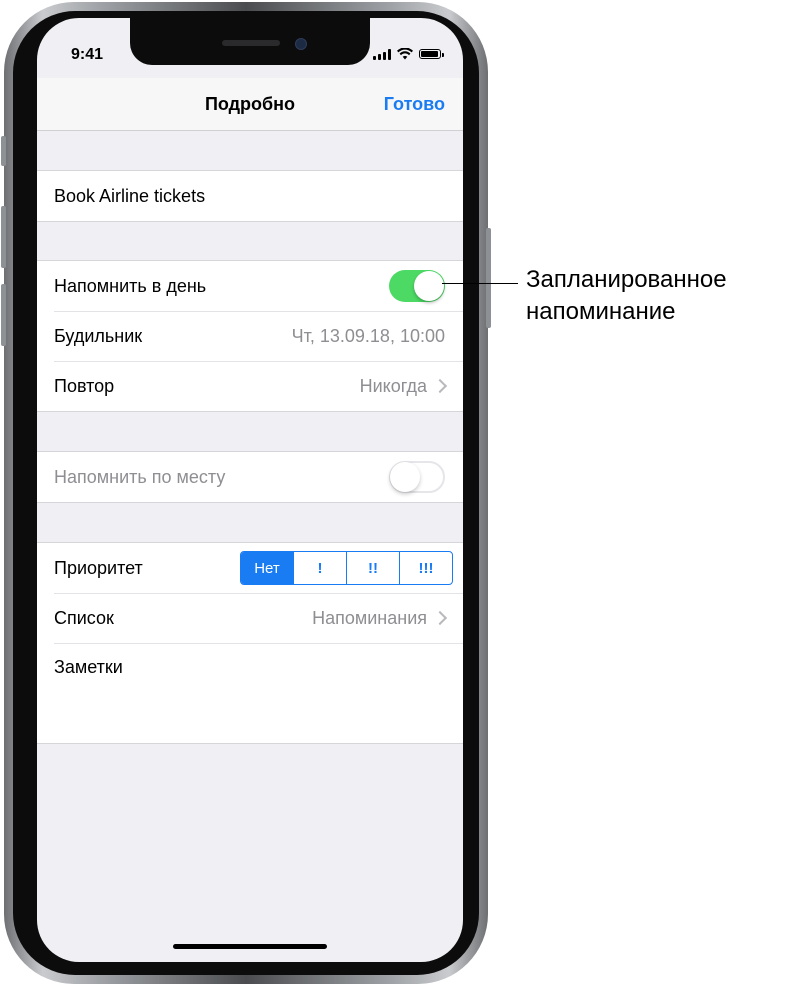 The image size is (812, 988). I want to click on notes-row: Заметки, so click(250, 693).